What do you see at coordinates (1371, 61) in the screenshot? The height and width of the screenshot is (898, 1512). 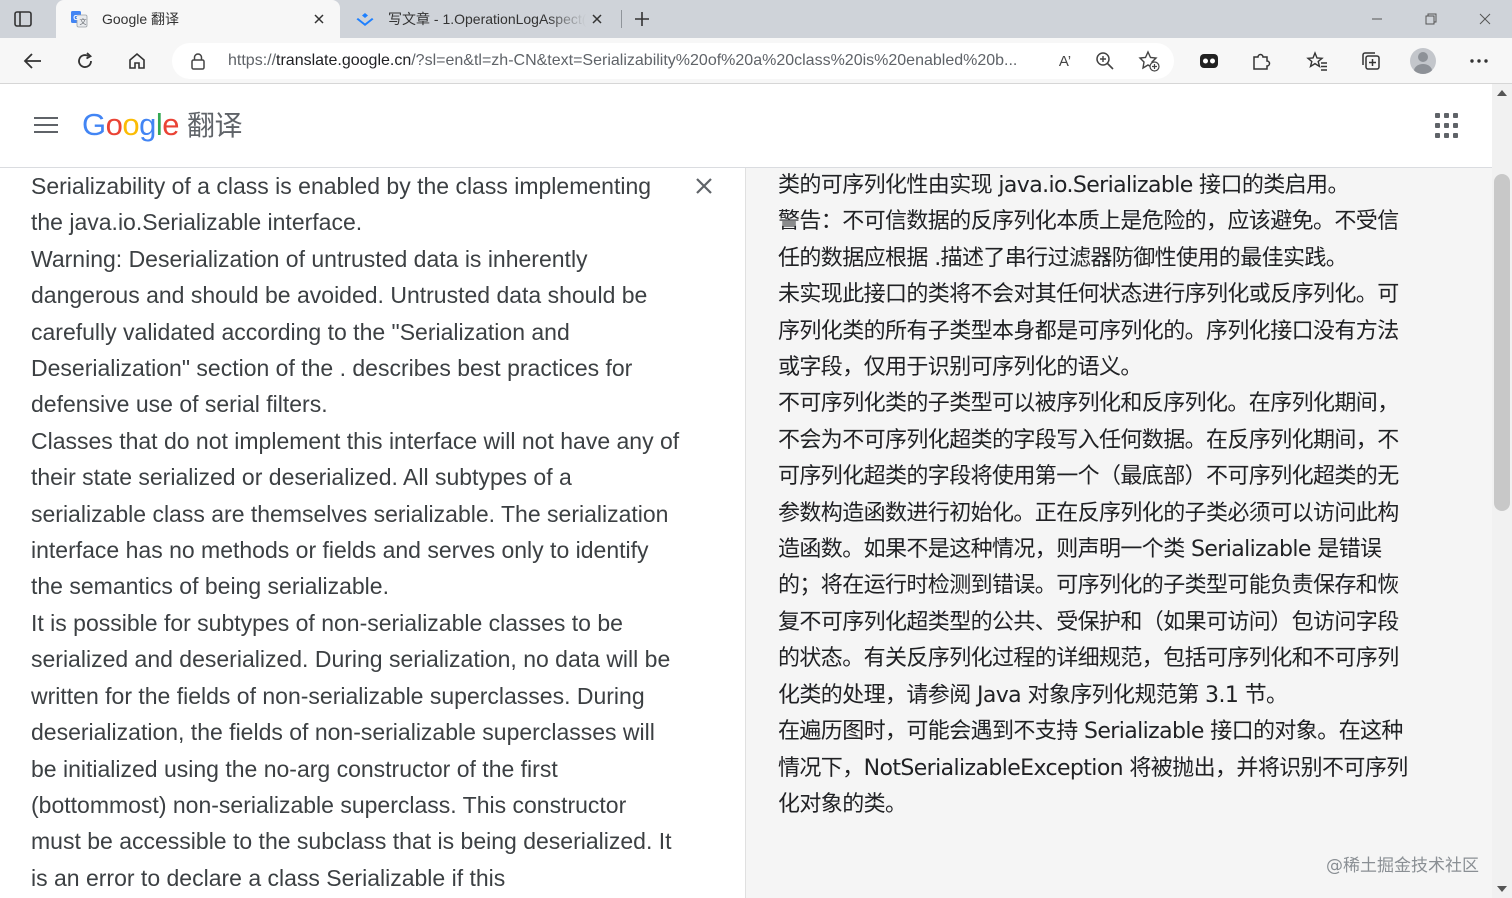 I see `collections-icon` at bounding box center [1371, 61].